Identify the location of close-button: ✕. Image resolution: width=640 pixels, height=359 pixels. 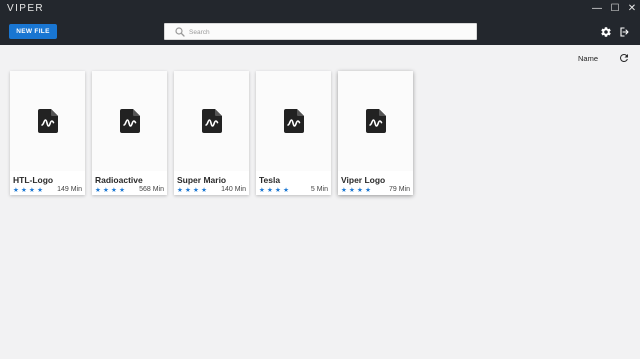
(631, 9).